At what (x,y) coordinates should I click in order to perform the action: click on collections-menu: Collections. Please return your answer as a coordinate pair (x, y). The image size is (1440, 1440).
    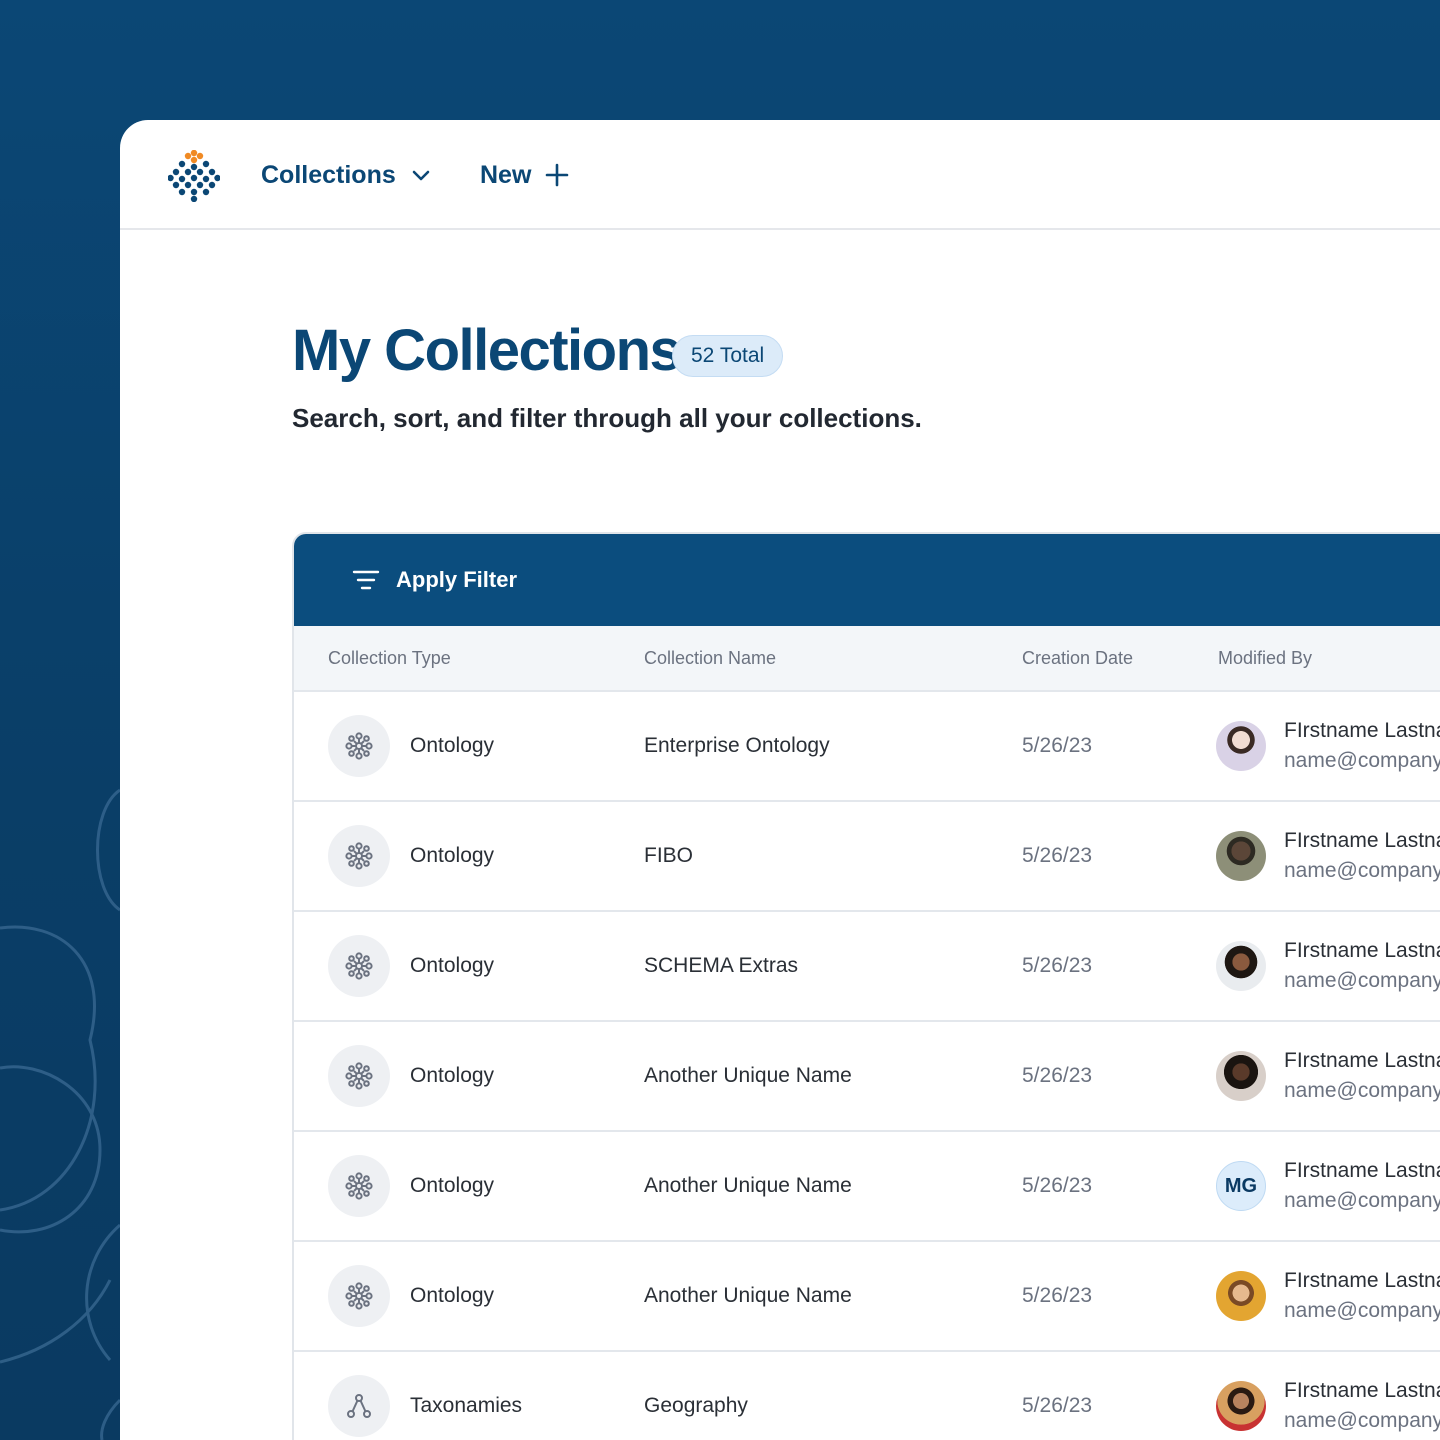
    Looking at the image, I should click on (346, 175).